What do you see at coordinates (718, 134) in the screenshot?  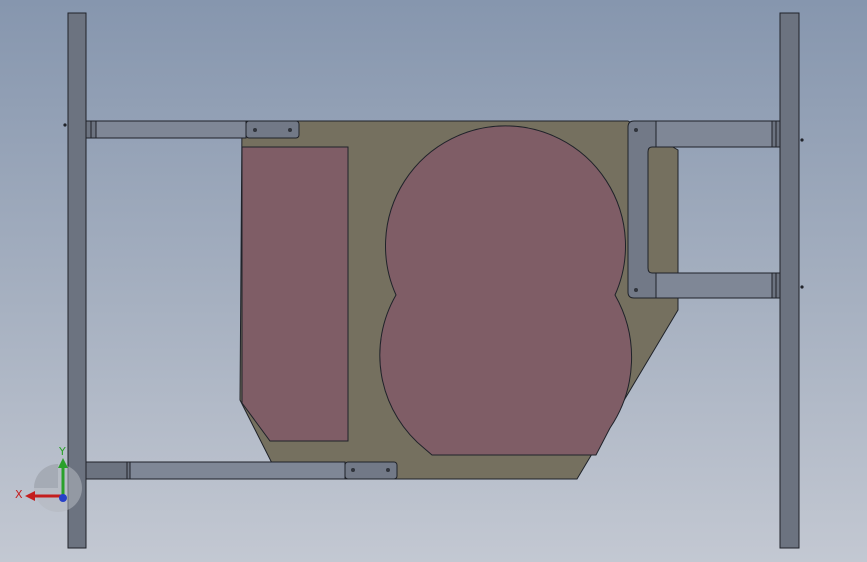 I see `right-upper-bar` at bounding box center [718, 134].